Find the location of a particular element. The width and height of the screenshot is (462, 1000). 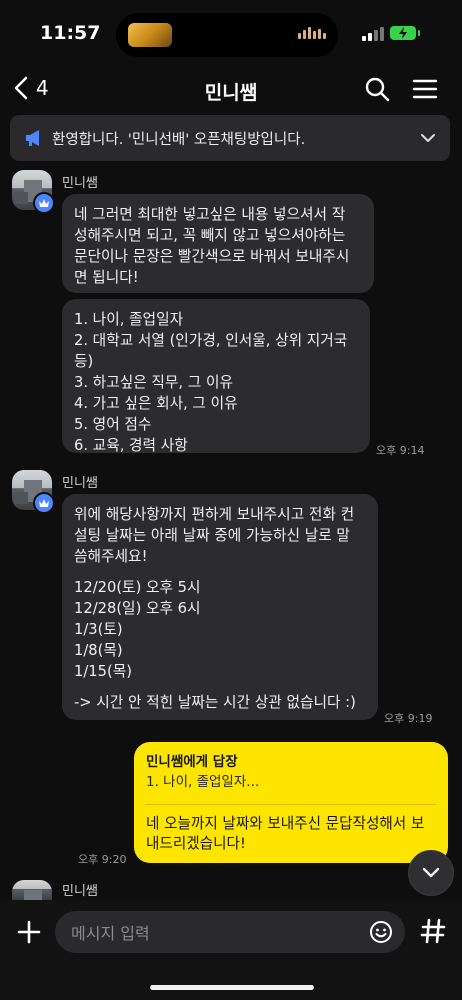

notice-banner: 환영합니다. '민니선배' 오픈채팅방입니다. is located at coordinates (230, 138).